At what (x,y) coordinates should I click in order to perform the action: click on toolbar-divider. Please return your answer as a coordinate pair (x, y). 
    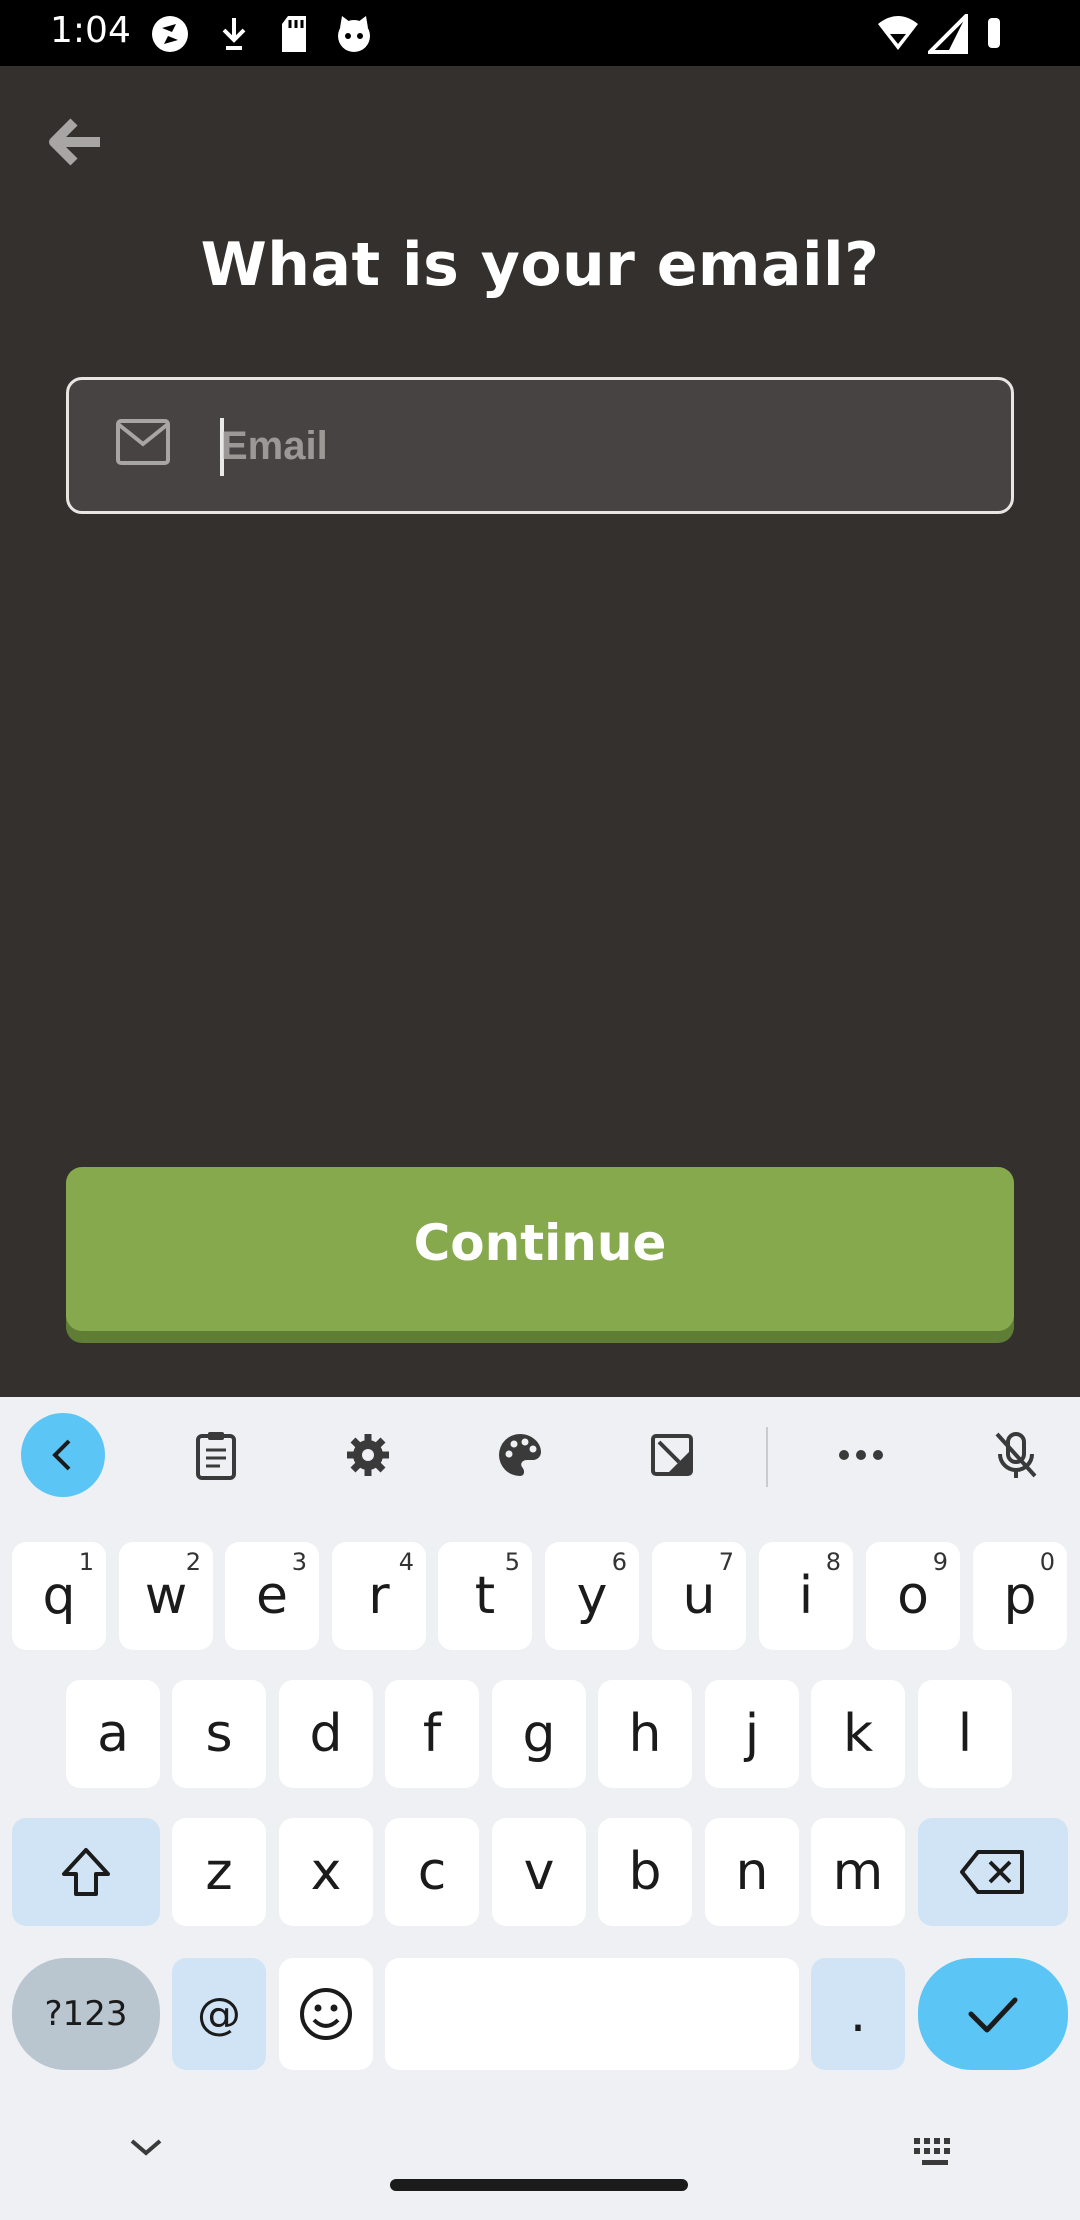
    Looking at the image, I should click on (767, 1457).